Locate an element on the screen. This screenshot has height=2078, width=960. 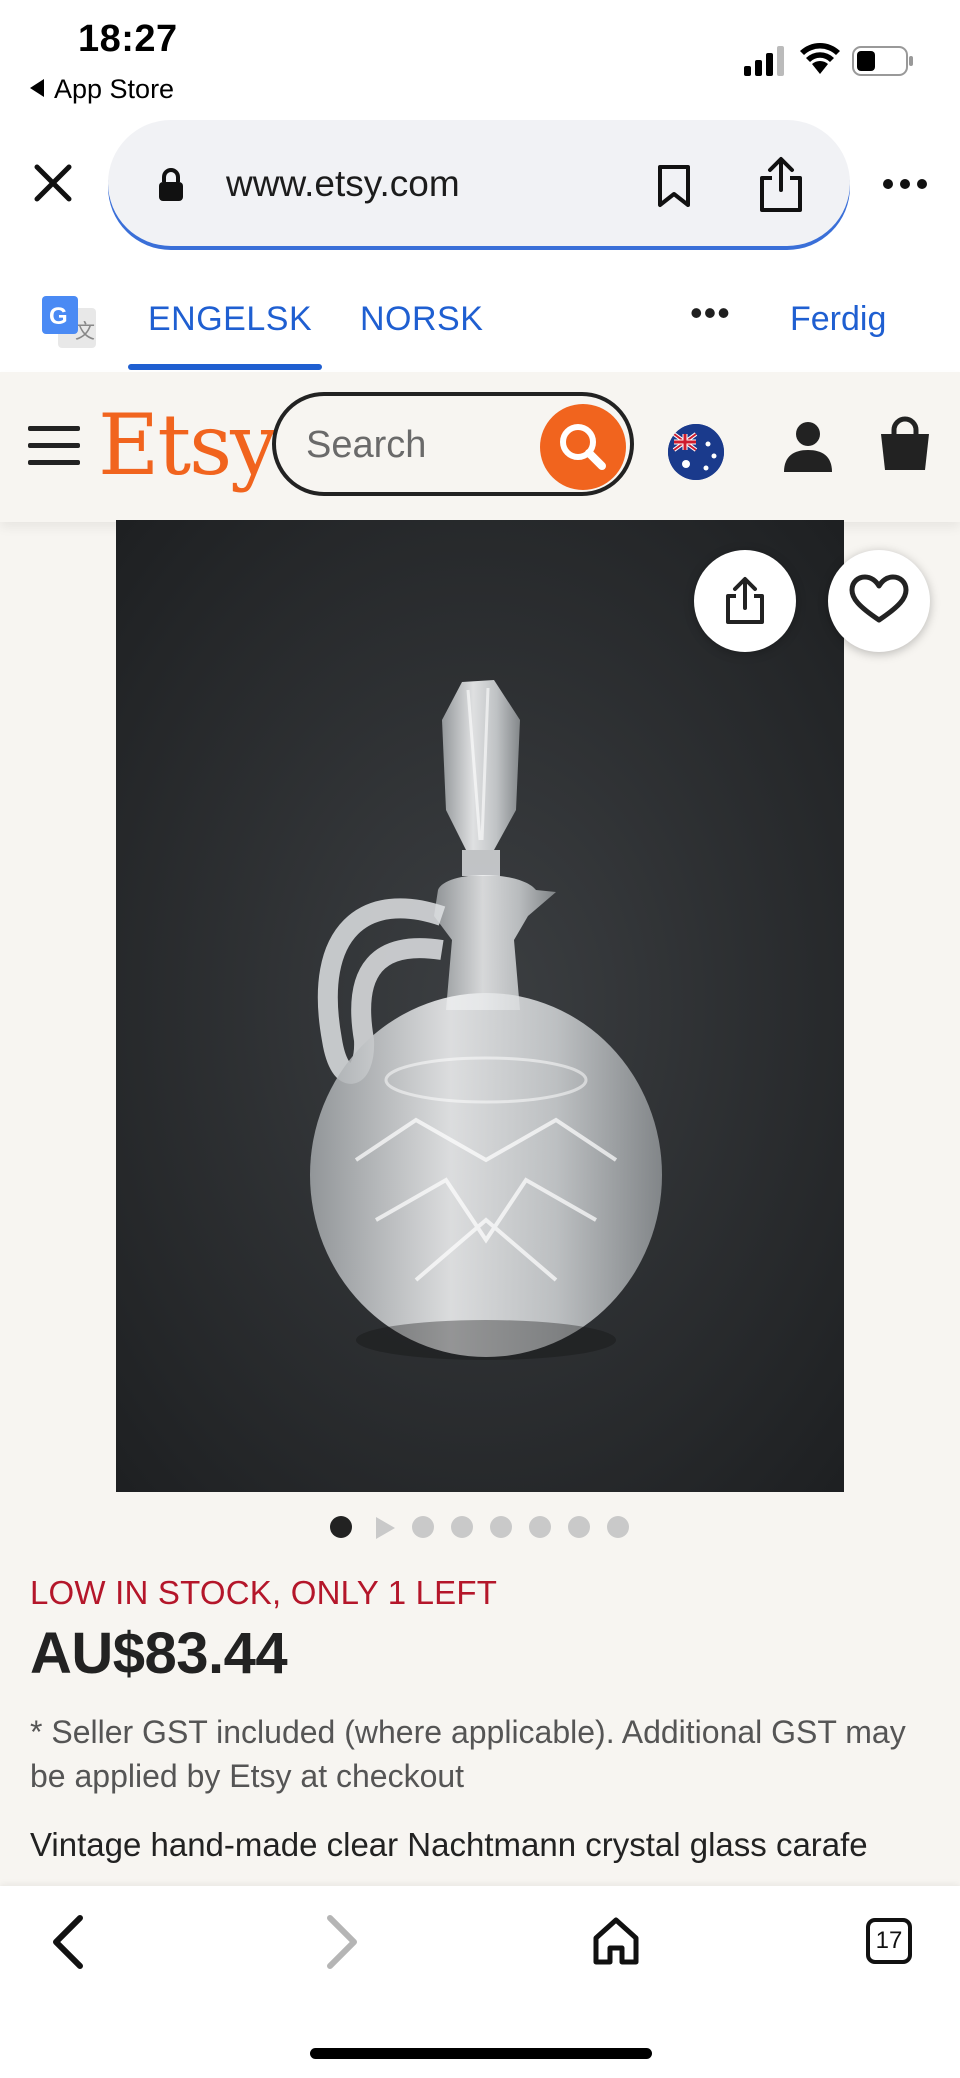
home-icon is located at coordinates (616, 1941).